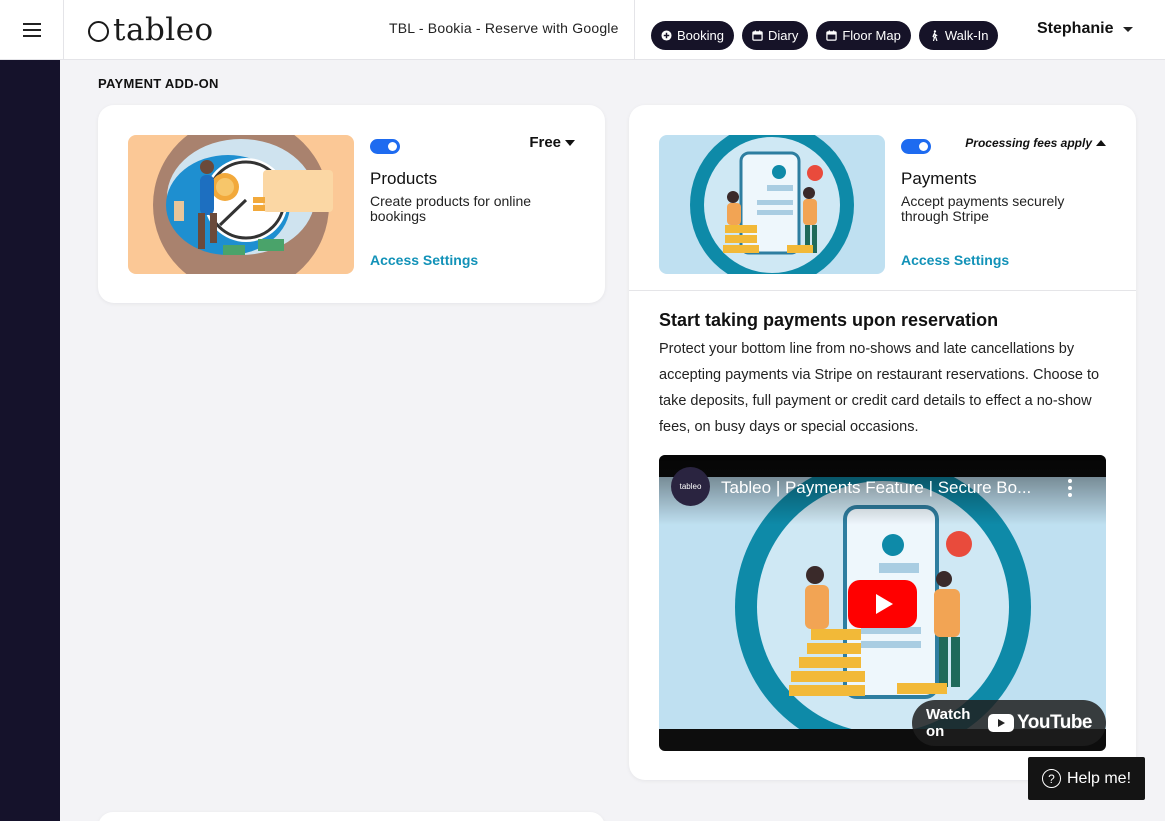  I want to click on tableo-logo: tableo, so click(151, 30).